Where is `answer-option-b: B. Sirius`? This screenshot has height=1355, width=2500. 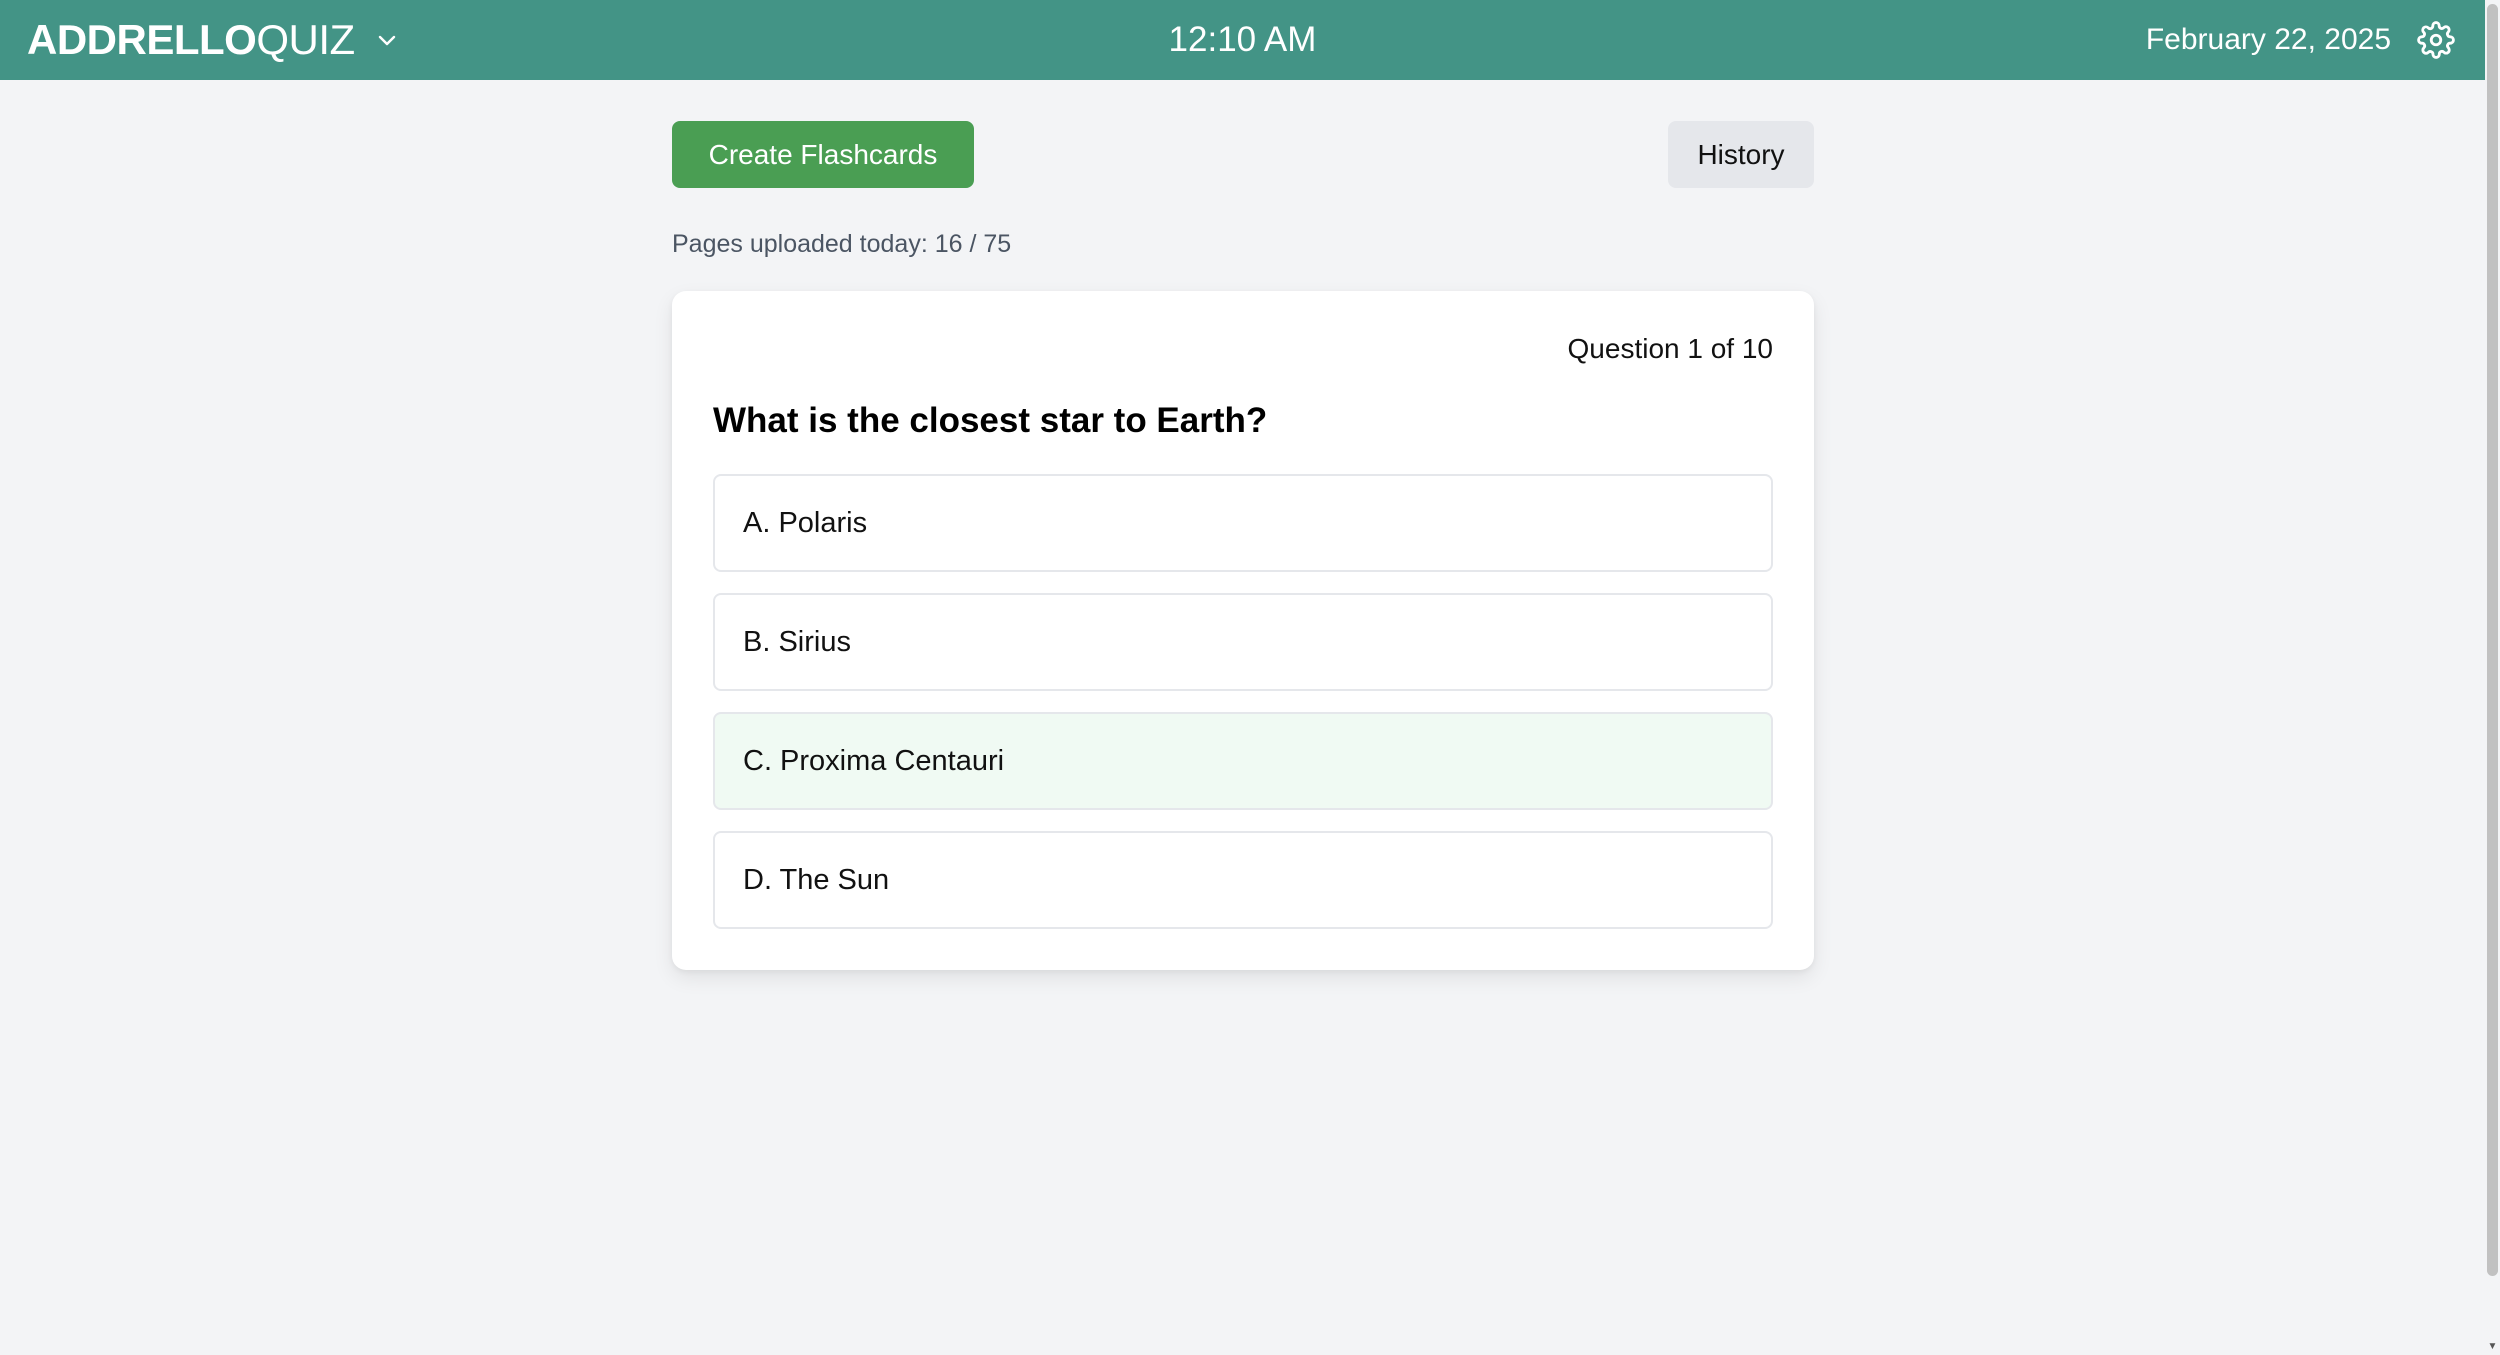
answer-option-b: B. Sirius is located at coordinates (1243, 642).